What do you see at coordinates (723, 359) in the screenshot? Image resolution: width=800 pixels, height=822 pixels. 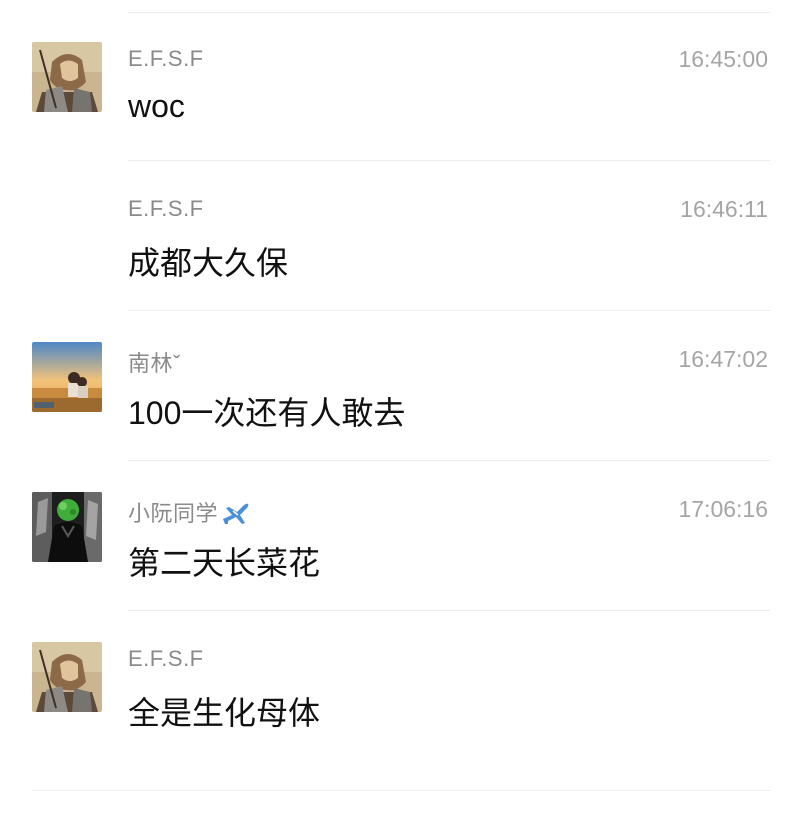 I see `message-time: 16:47:02` at bounding box center [723, 359].